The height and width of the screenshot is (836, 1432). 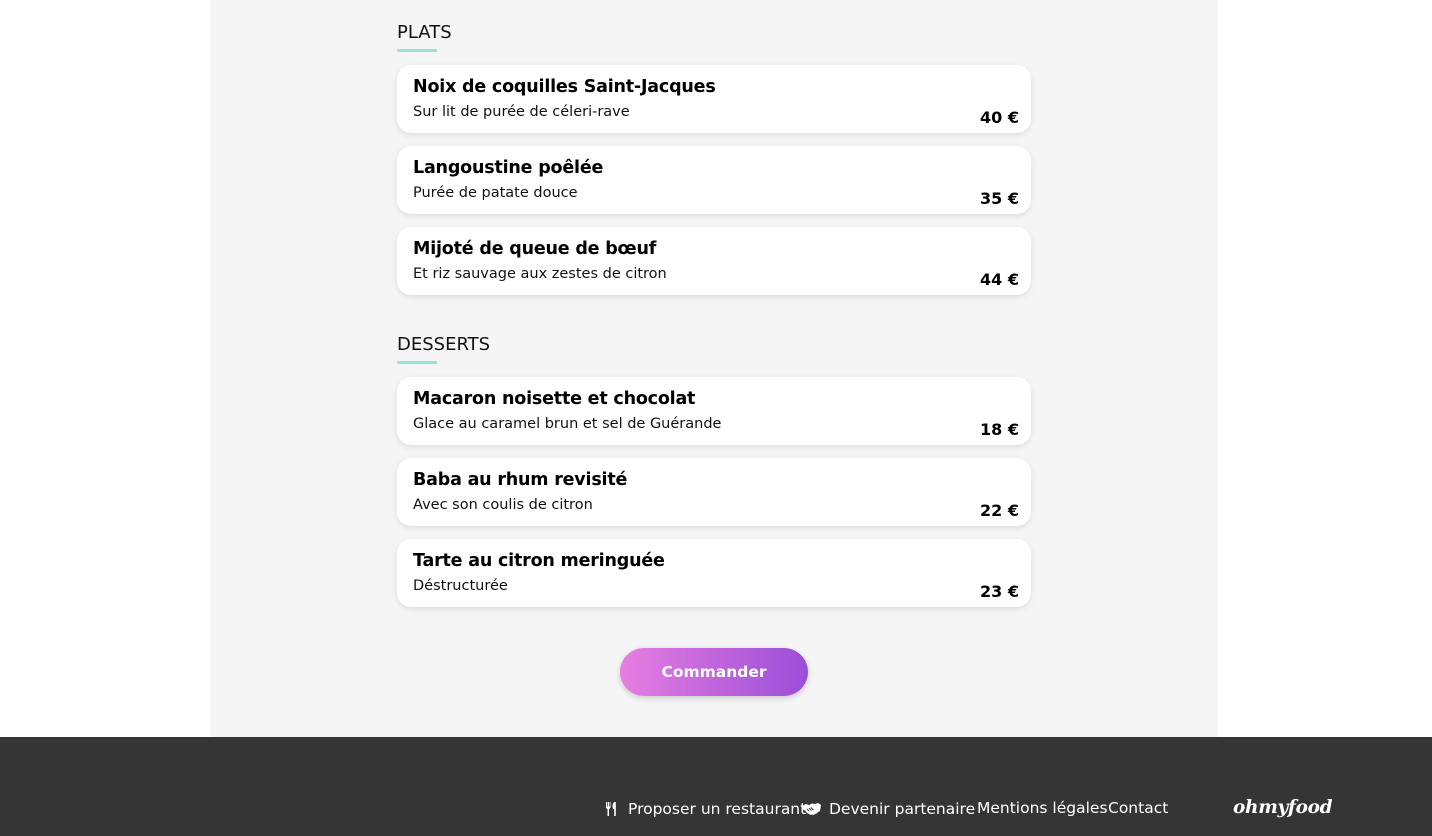 What do you see at coordinates (508, 168) in the screenshot?
I see `menu-item-name: Langoustine poêlée` at bounding box center [508, 168].